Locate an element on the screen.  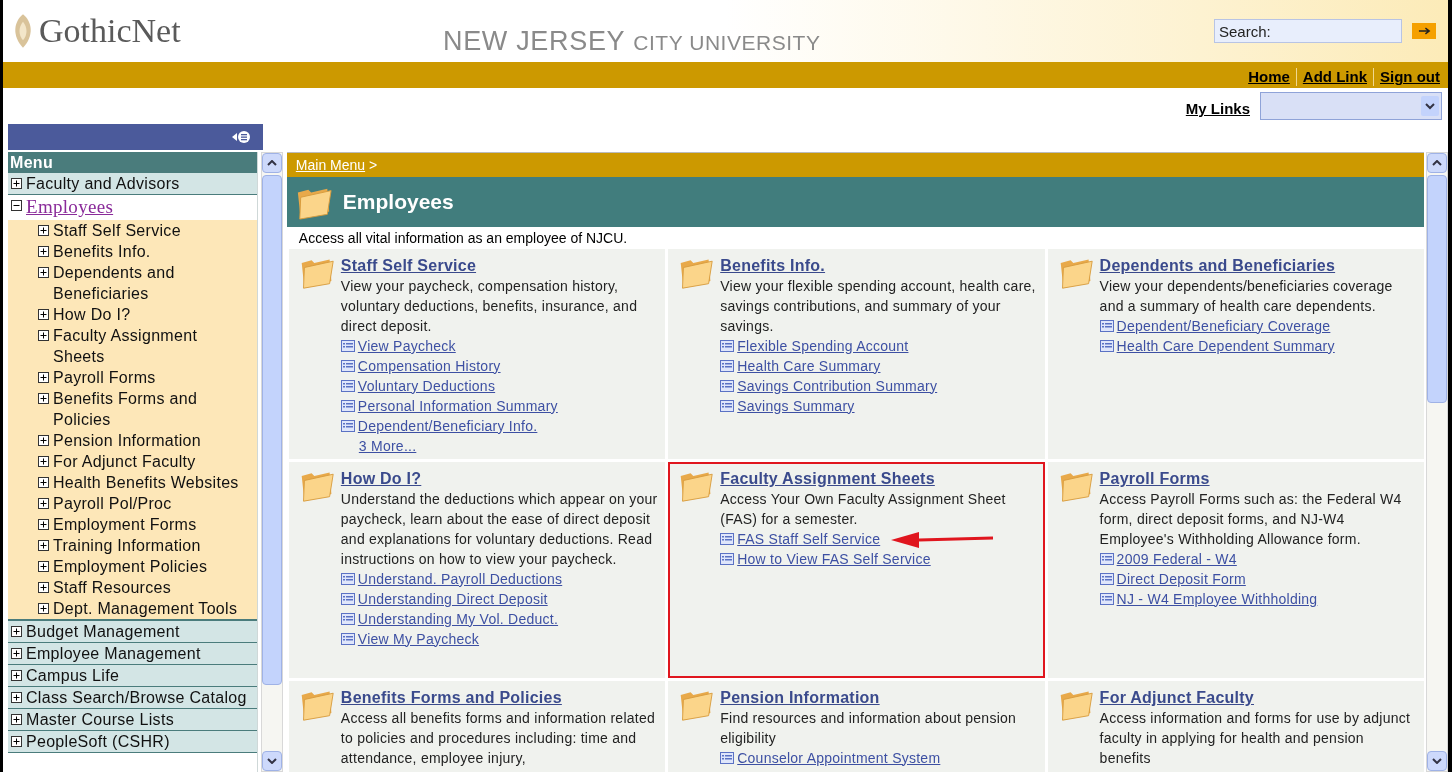
menu-link: Health Care Summary is located at coordinates (809, 366).